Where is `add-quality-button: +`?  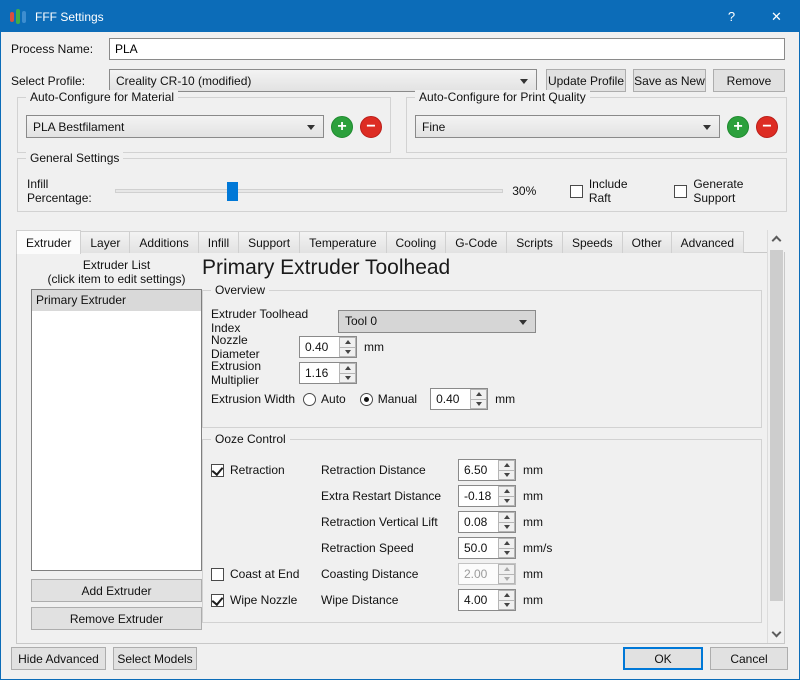
add-quality-button: + is located at coordinates (738, 126).